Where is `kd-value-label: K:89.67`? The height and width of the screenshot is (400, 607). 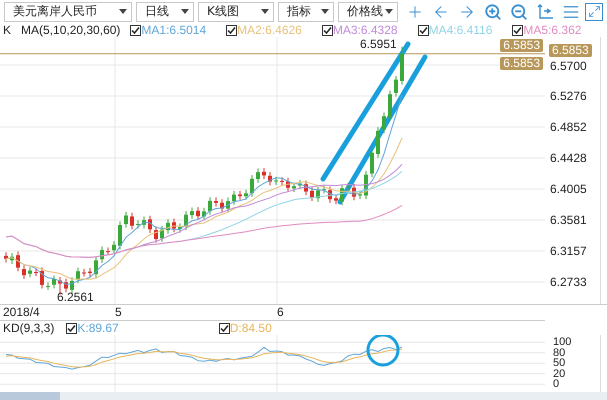
kd-value-label: K:89.67 is located at coordinates (98, 328).